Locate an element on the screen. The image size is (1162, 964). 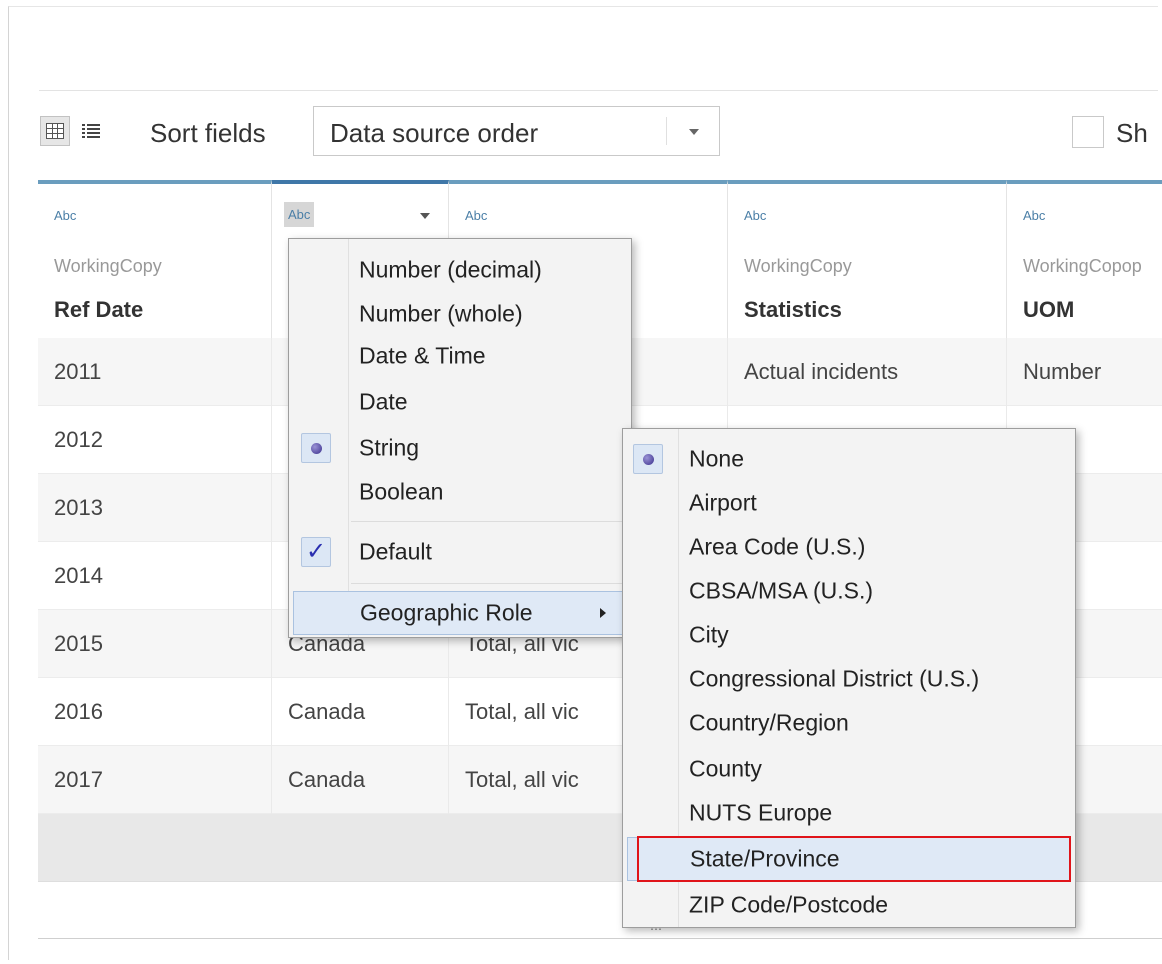
column-header: Abc WorkingCopy Statistics is located at coordinates (867, 259).